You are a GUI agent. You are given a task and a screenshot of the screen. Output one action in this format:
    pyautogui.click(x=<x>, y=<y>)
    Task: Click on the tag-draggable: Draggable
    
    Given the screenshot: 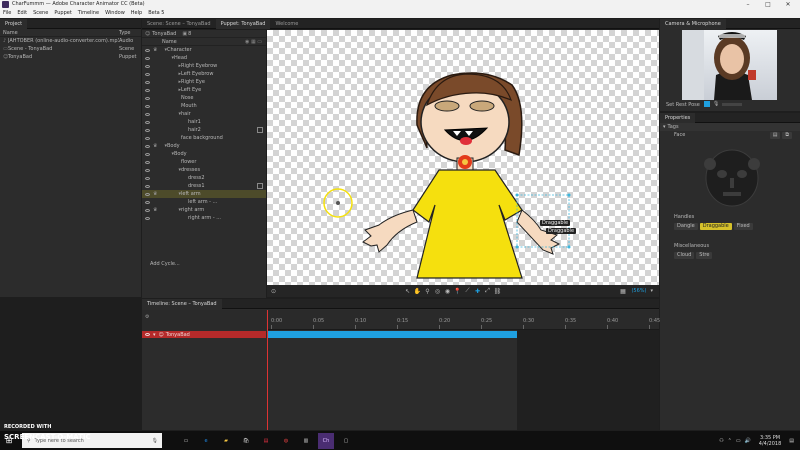 What is the action you would take?
    pyautogui.click(x=715, y=226)
    